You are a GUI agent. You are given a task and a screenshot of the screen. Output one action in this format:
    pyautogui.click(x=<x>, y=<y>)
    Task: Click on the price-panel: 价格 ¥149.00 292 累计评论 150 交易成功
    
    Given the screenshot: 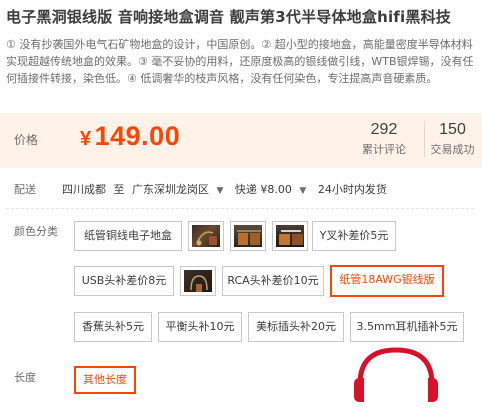 What is the action you would take?
    pyautogui.click(x=241, y=140)
    